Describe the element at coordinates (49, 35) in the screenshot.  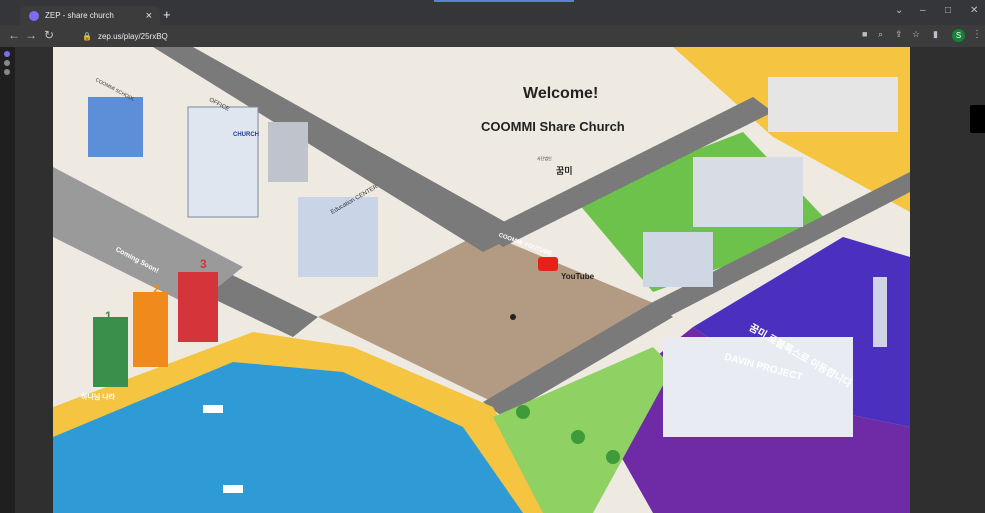
I see `reload-icon: ↻` at that location.